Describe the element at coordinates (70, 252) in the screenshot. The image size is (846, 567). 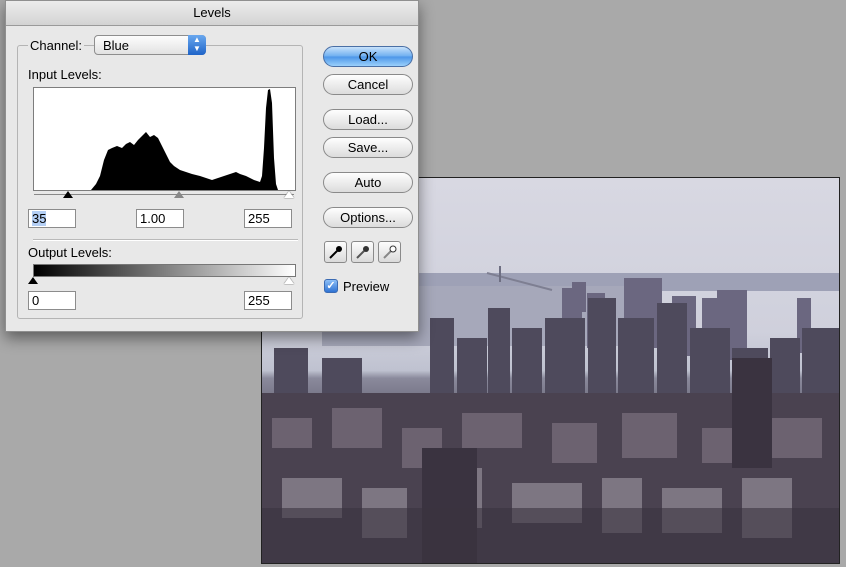
I see `output-levels-label: Output Levels:` at that location.